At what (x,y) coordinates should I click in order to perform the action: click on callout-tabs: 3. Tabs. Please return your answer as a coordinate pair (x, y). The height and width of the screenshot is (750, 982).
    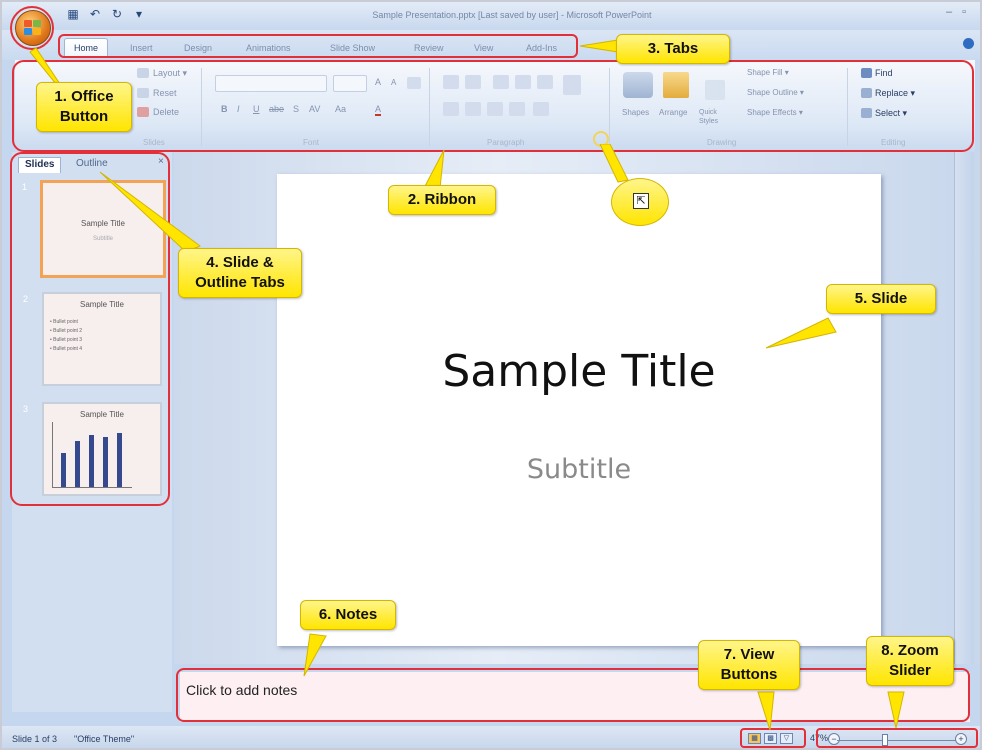
    Looking at the image, I should click on (673, 49).